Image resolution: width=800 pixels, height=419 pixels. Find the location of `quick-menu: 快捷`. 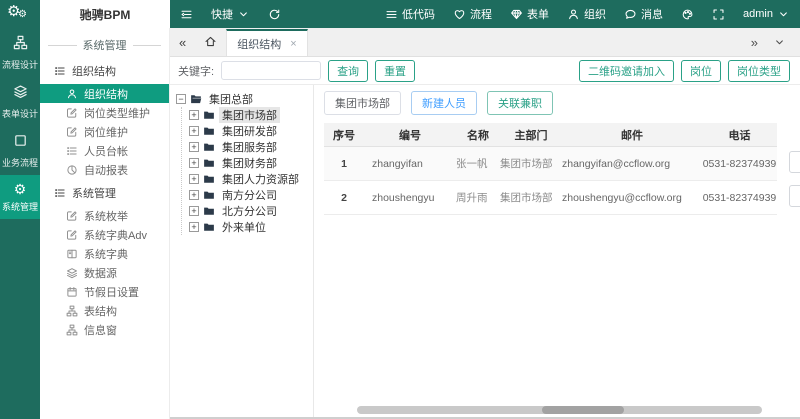

quick-menu: 快捷 is located at coordinates (230, 14).